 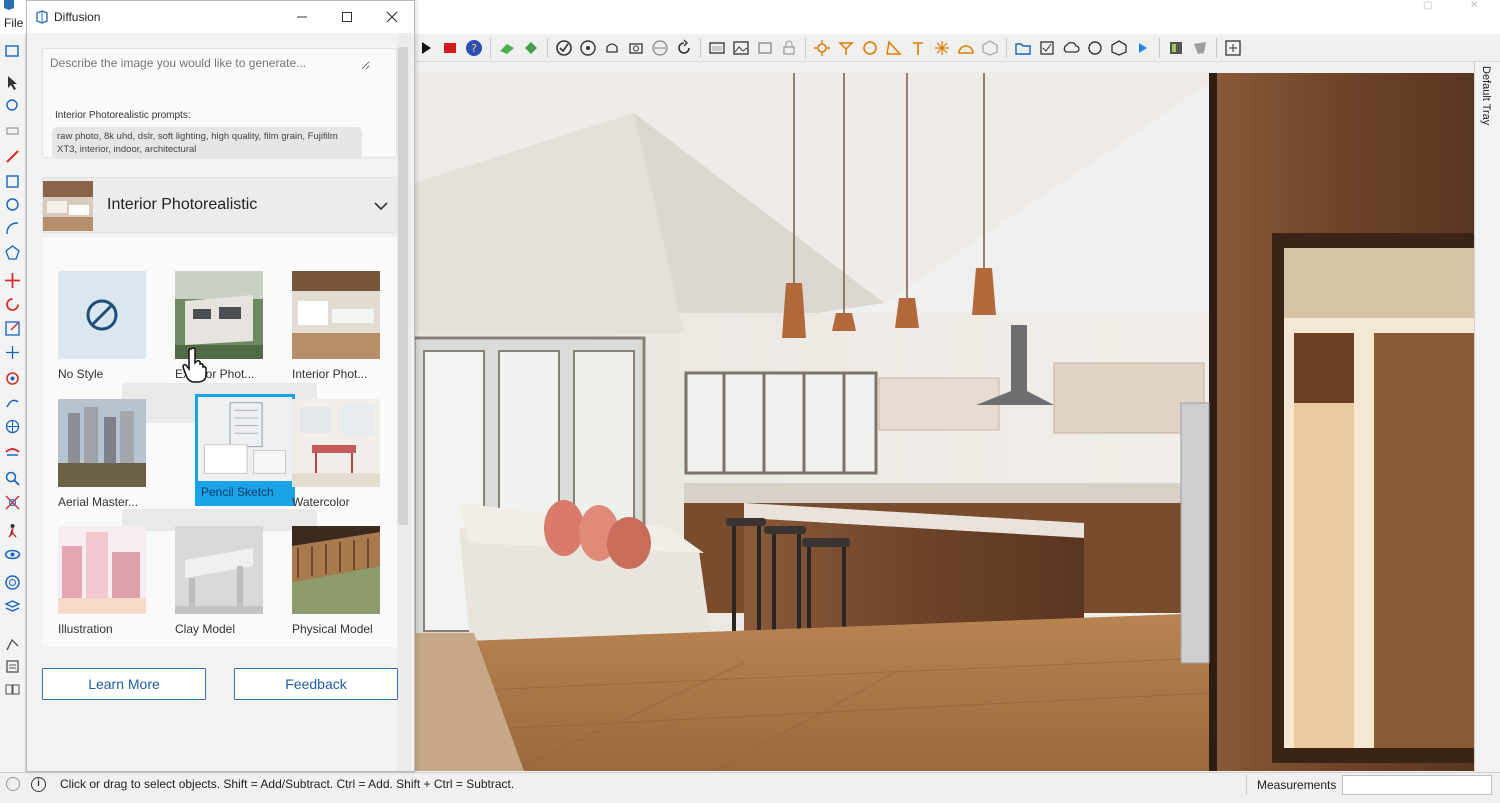 What do you see at coordinates (789, 48) in the screenshot?
I see `lock-icon` at bounding box center [789, 48].